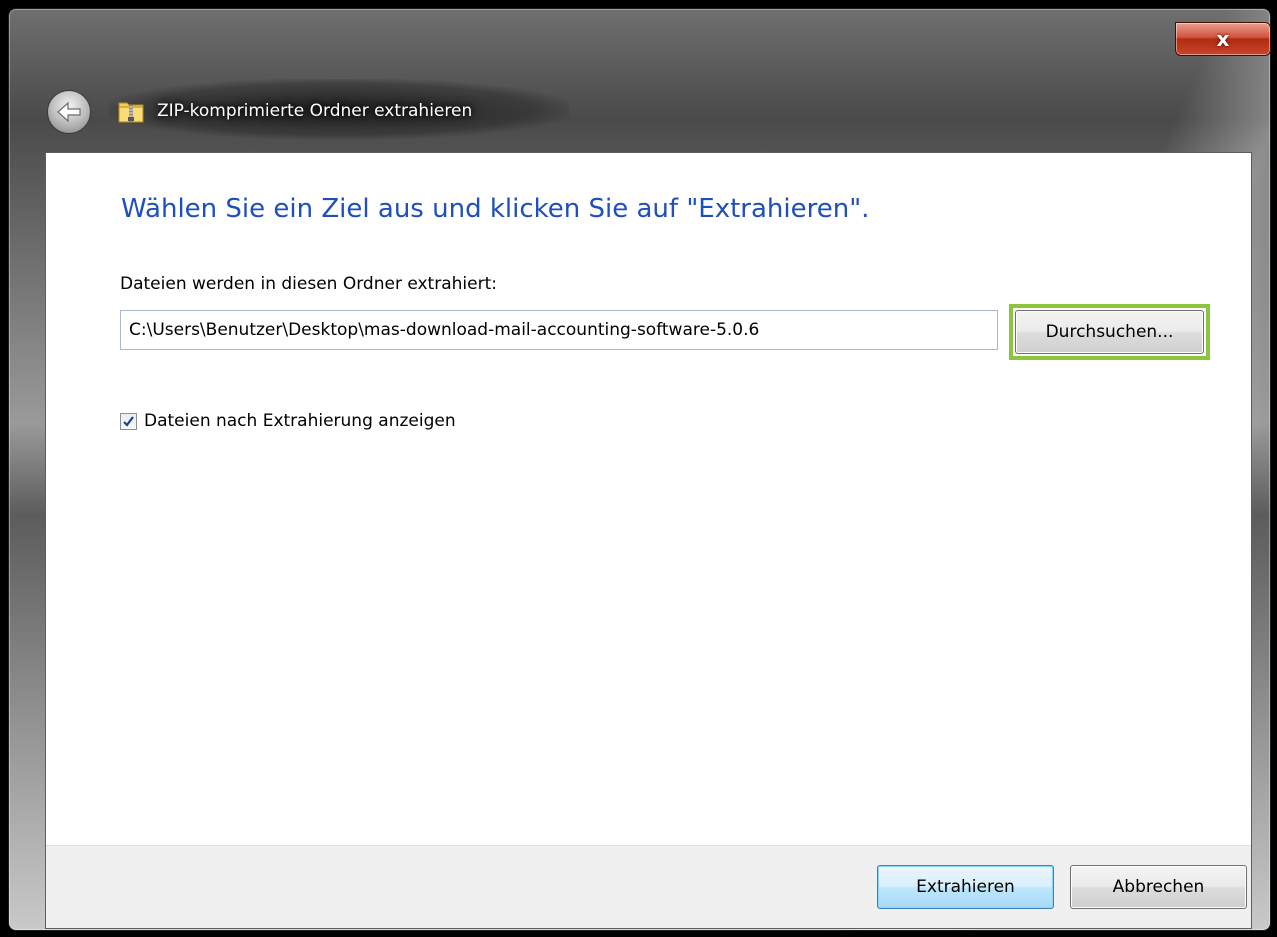 The width and height of the screenshot is (1277, 937). I want to click on destination-path-input, so click(559, 330).